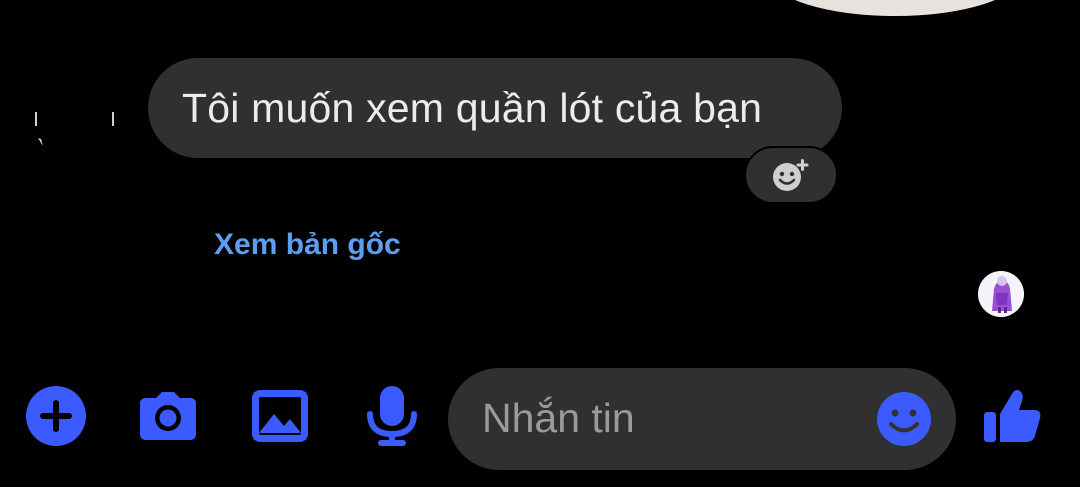 Image resolution: width=1080 pixels, height=487 pixels. I want to click on sender-avatar-mark, so click(74, 129).